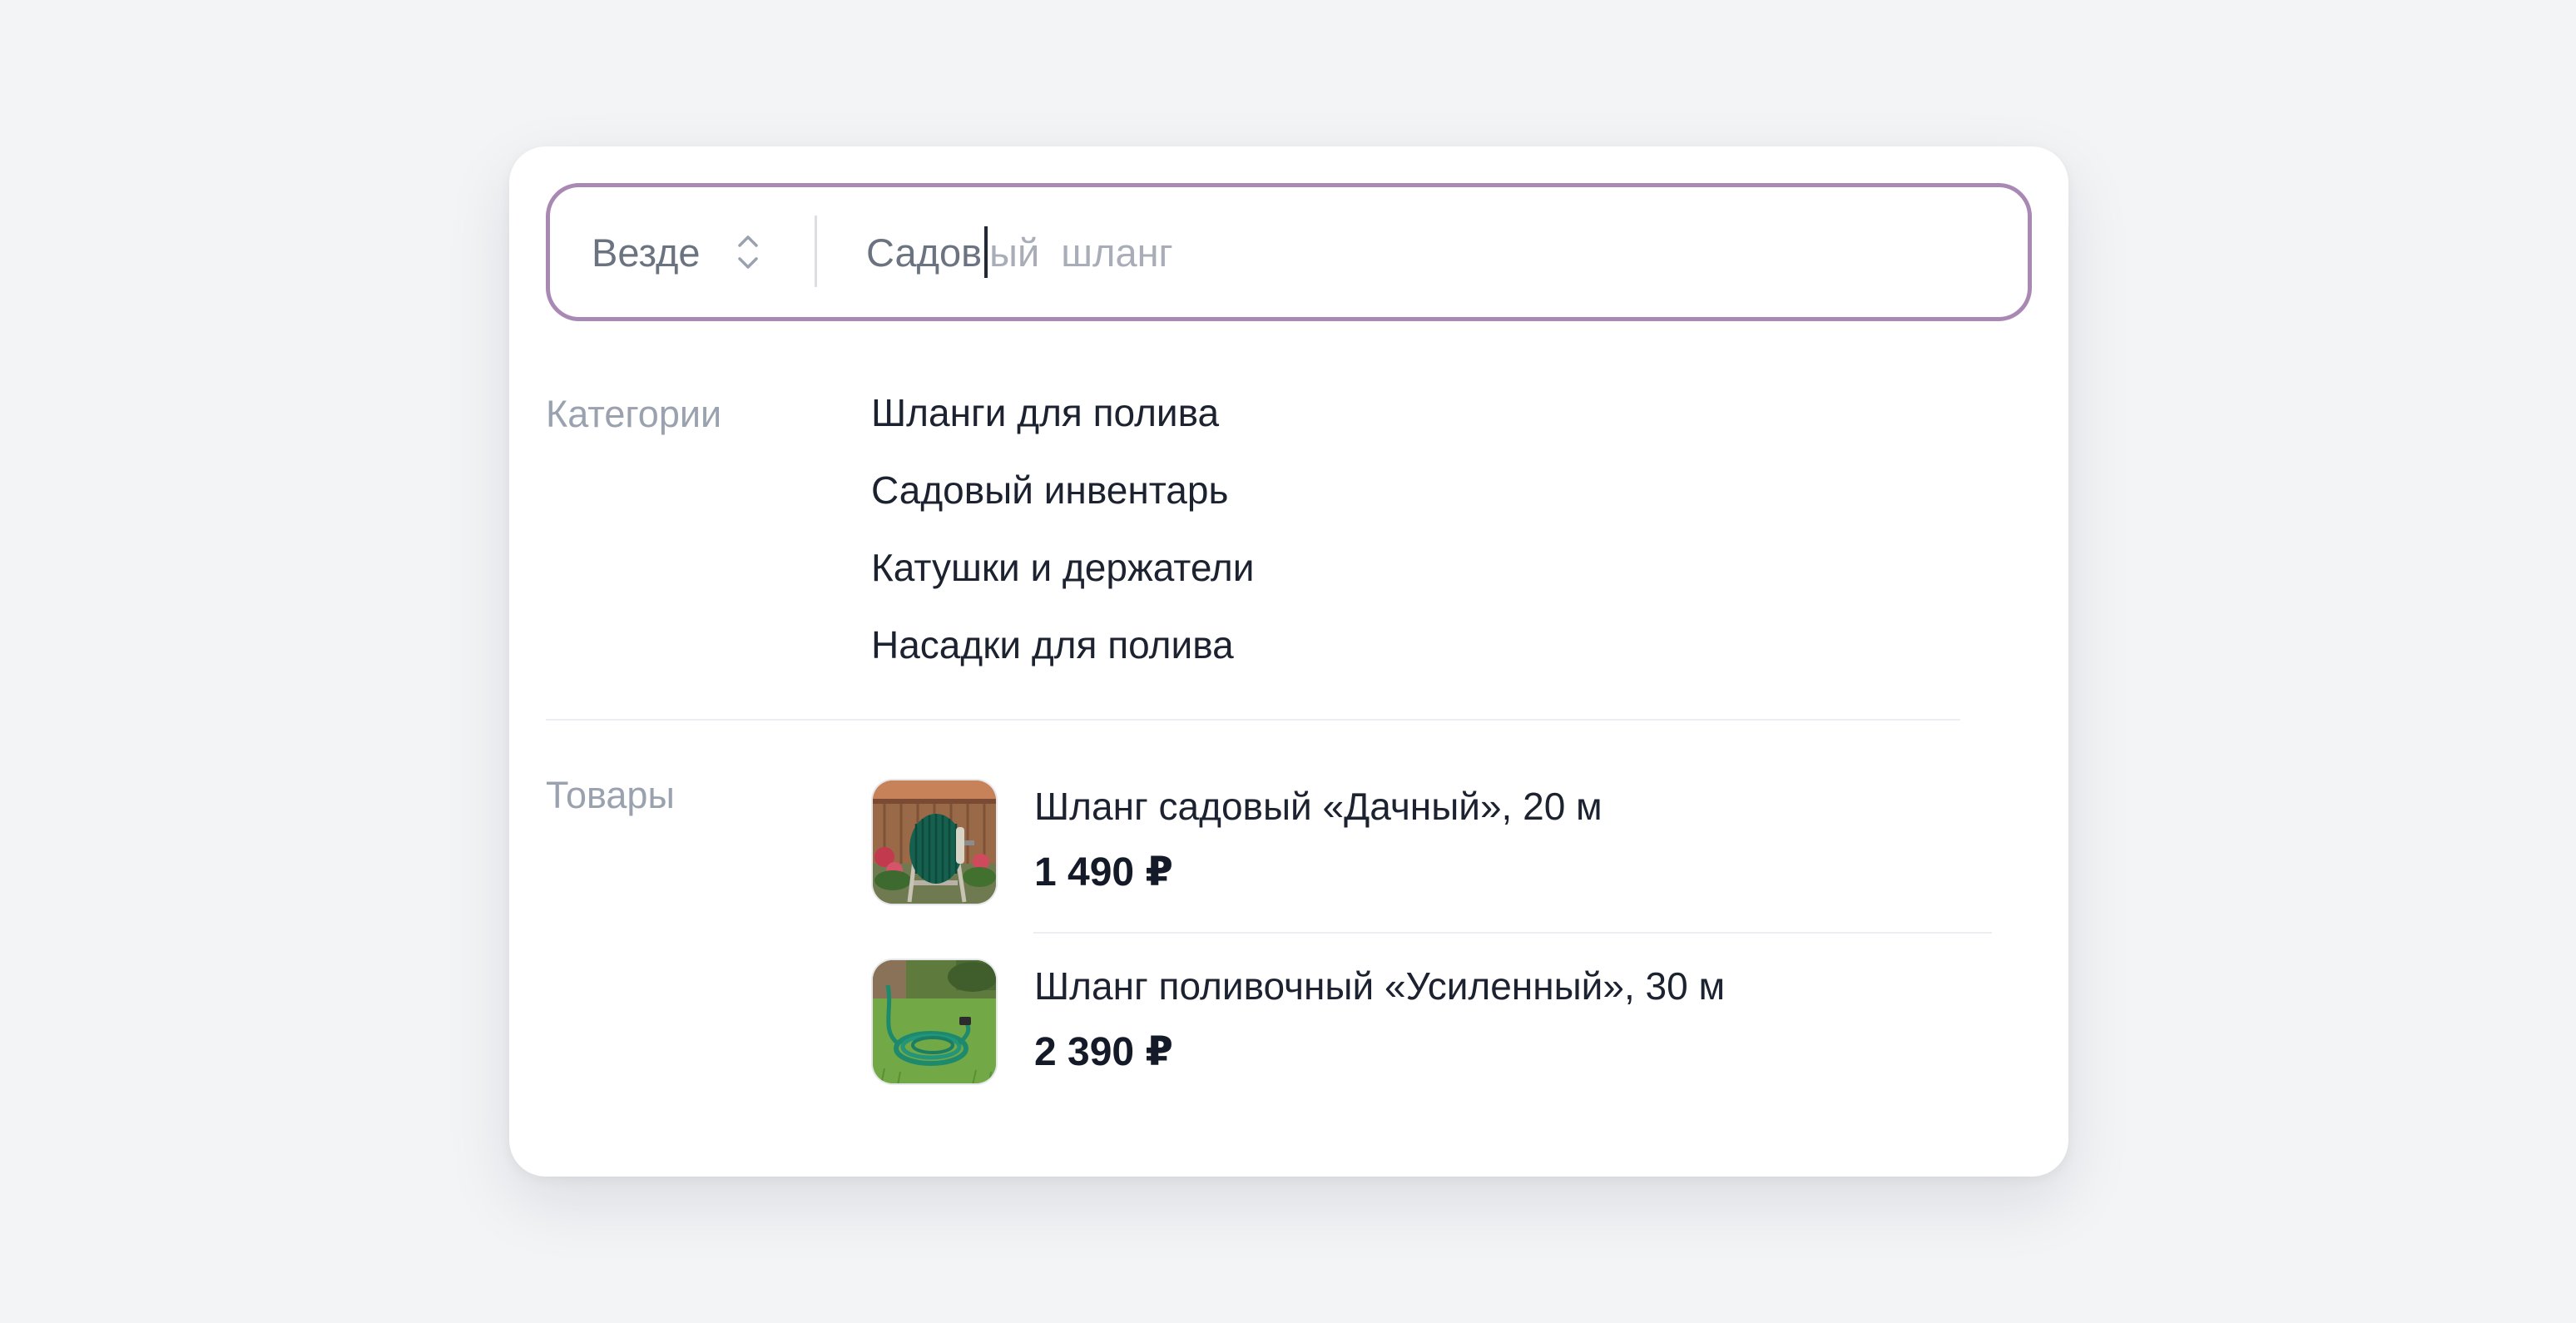 This screenshot has height=1323, width=2576. What do you see at coordinates (1380, 986) in the screenshot?
I see `product-title: Шланг поливочный «Усиленный», 30 м` at bounding box center [1380, 986].